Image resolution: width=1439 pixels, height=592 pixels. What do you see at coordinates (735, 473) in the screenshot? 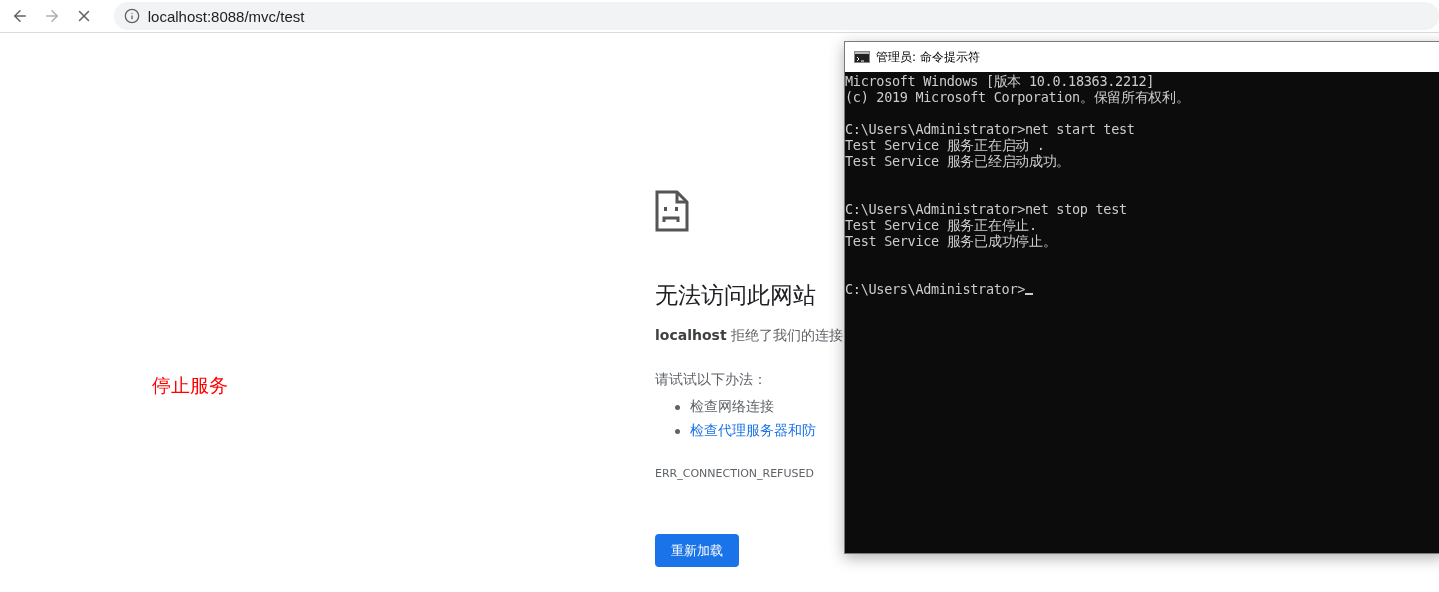
I see `error-code: ERR_CONNECTION_REFUSED` at bounding box center [735, 473].